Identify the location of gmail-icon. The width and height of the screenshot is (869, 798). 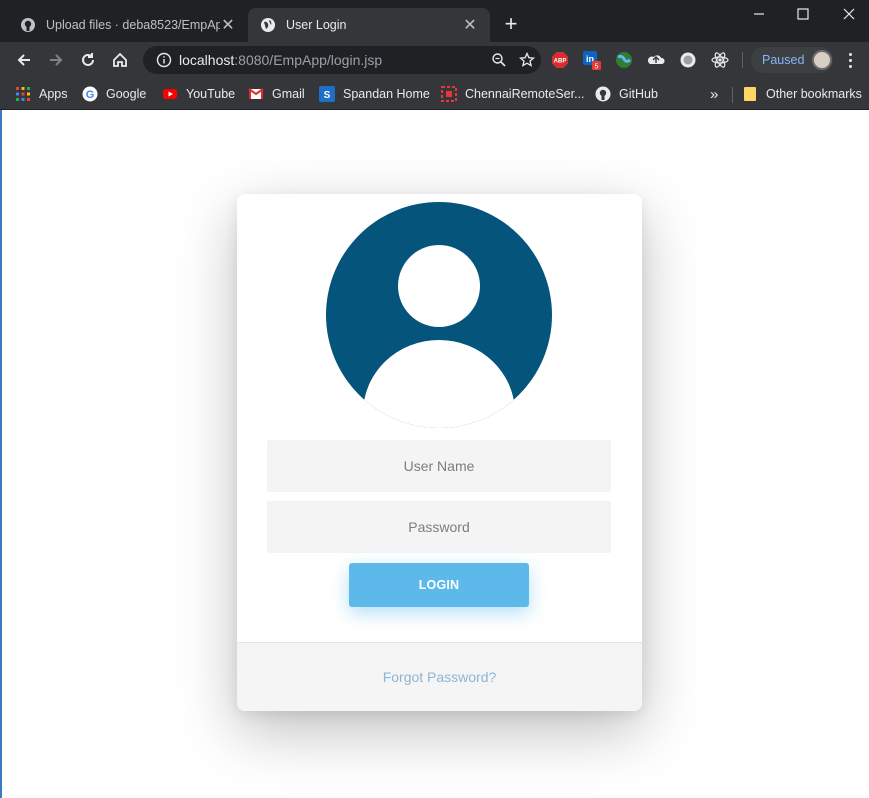
(256, 94).